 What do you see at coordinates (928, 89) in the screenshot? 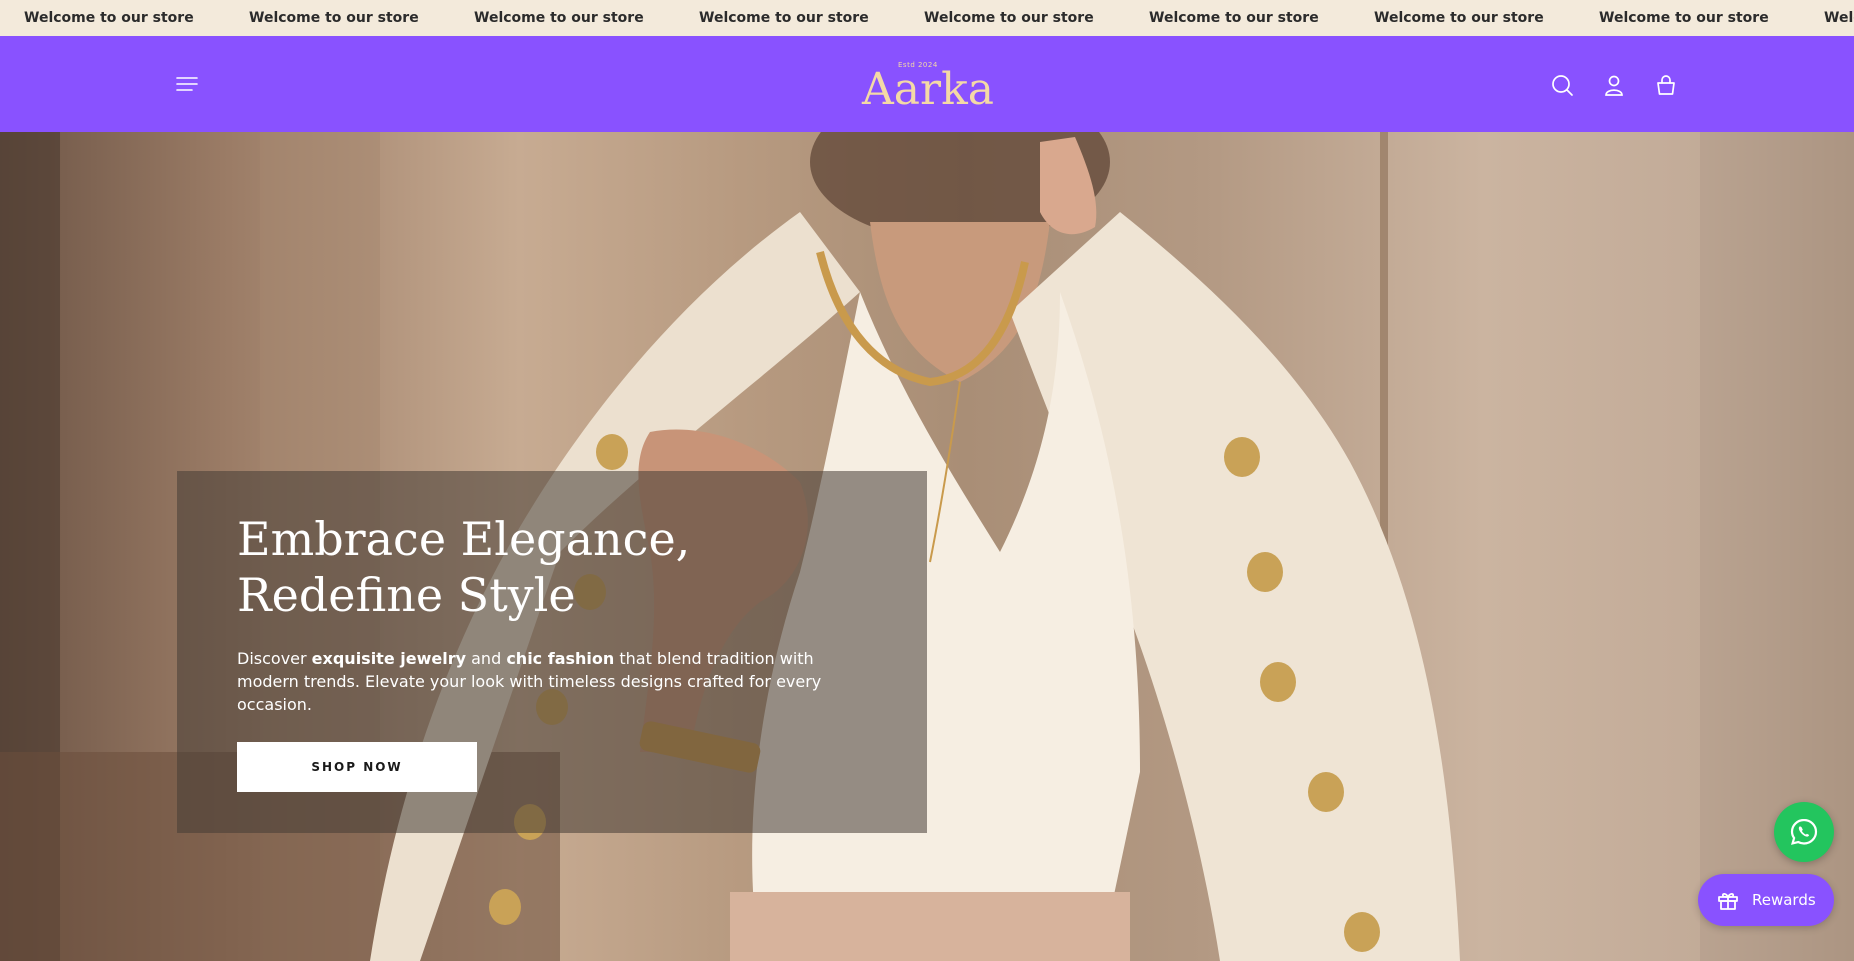
I see `logo-wordmark: Aarka` at bounding box center [928, 89].